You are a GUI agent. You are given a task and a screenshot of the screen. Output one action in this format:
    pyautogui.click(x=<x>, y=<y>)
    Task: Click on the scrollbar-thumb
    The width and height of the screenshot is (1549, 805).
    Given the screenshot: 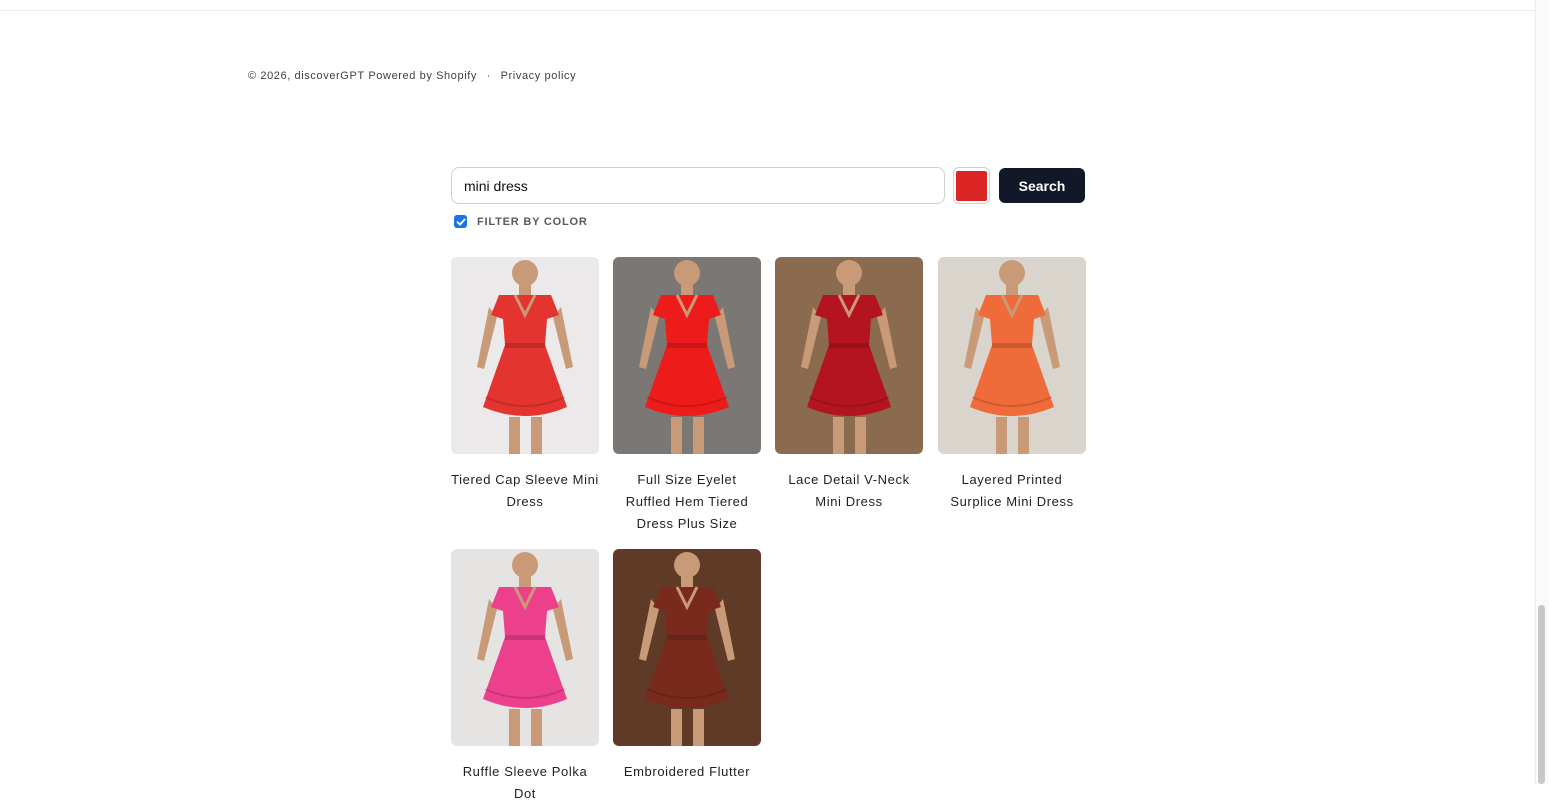 What is the action you would take?
    pyautogui.click(x=1541, y=694)
    